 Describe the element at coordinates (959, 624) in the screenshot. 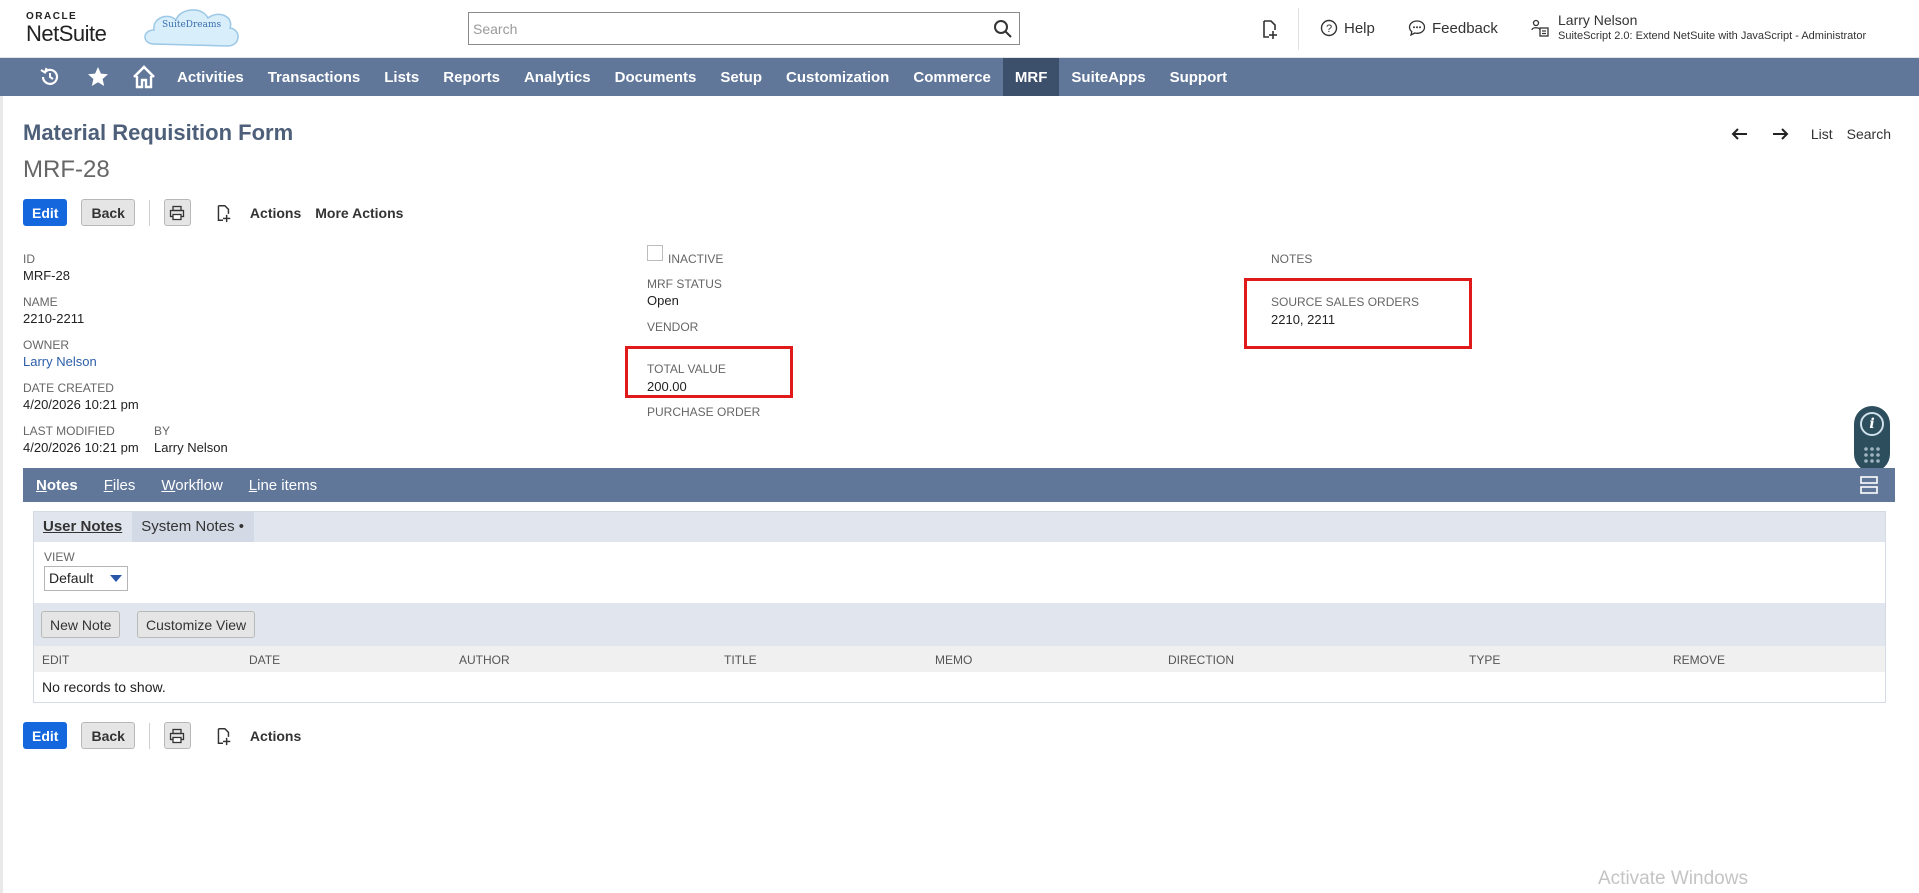

I see `notes-toolbar: New Note Customize View` at that location.